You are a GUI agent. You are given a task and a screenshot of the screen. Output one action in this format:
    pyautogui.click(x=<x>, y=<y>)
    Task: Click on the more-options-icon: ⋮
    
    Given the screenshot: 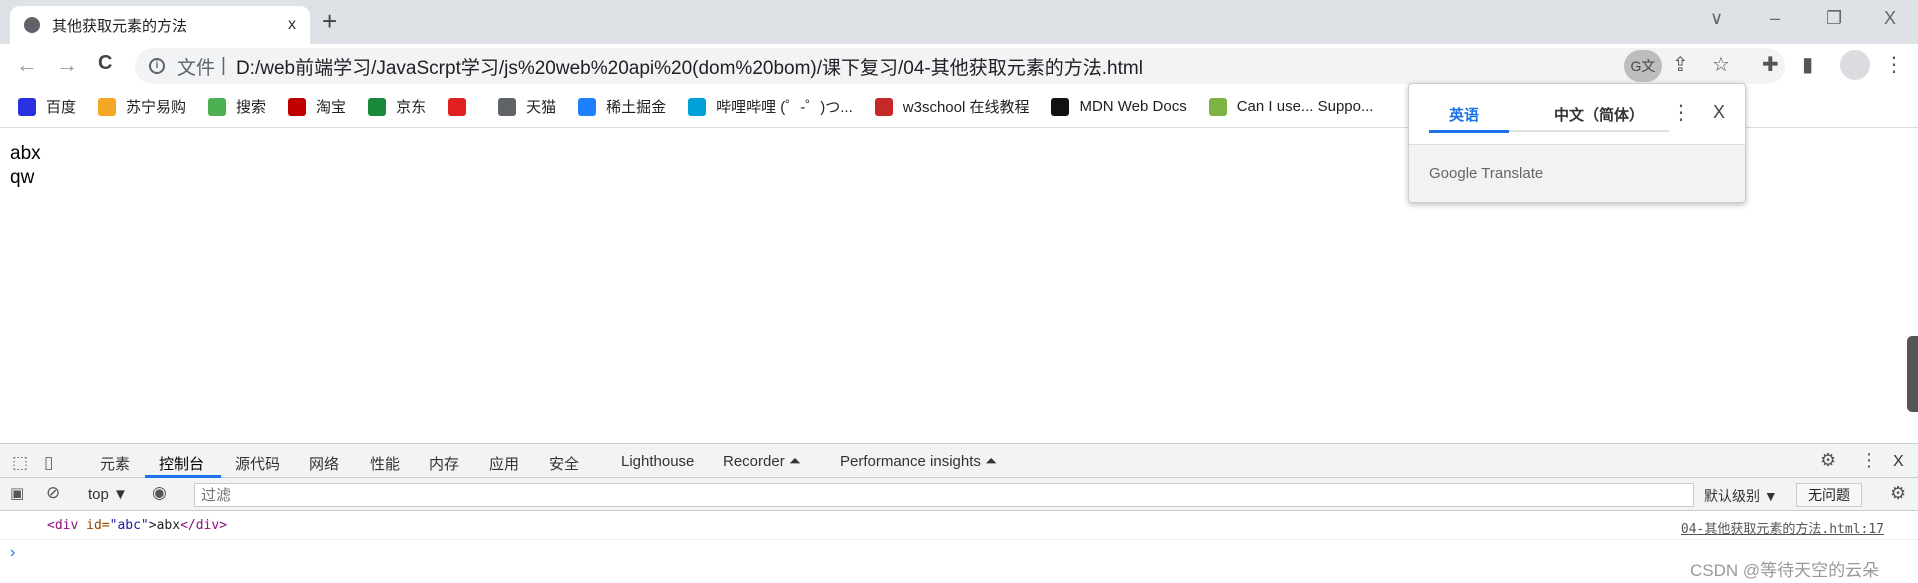 What is the action you would take?
    pyautogui.click(x=1681, y=112)
    